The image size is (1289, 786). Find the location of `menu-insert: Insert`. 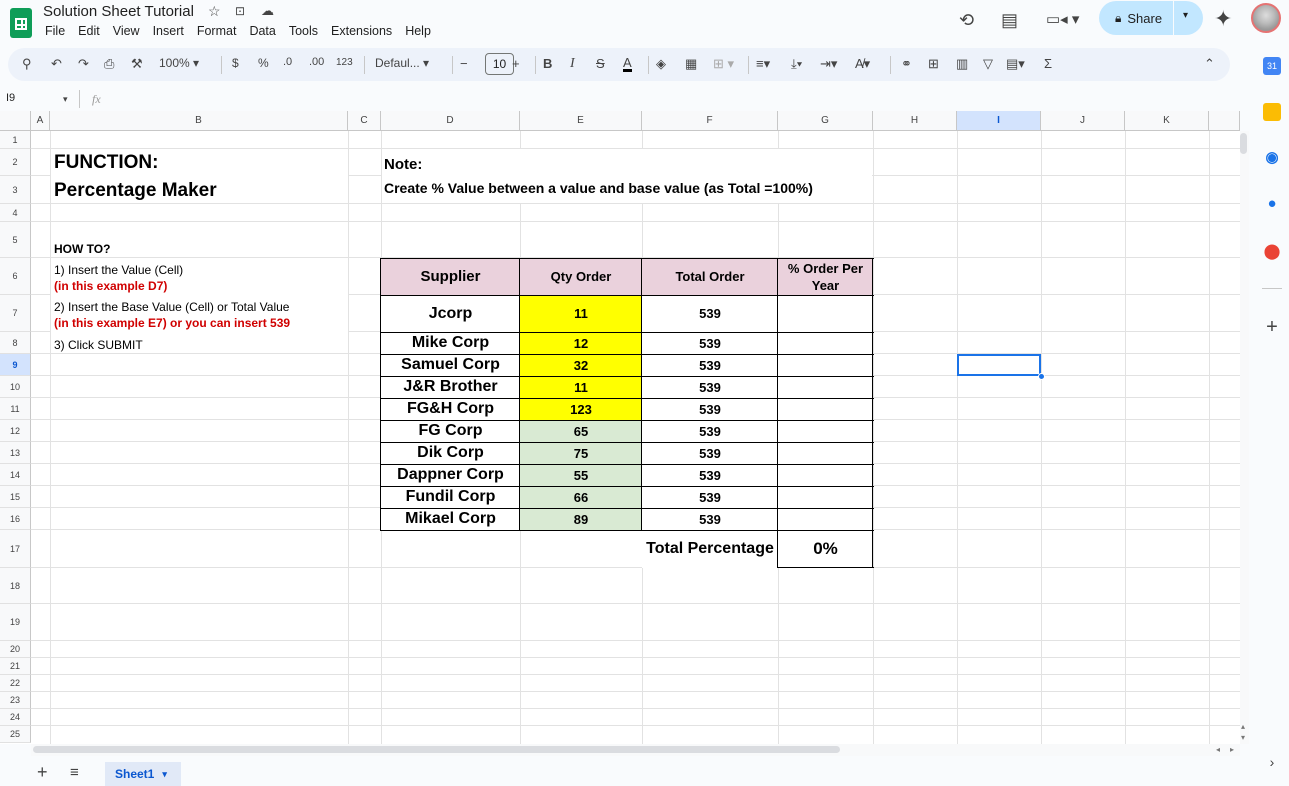

menu-insert: Insert is located at coordinates (168, 31).